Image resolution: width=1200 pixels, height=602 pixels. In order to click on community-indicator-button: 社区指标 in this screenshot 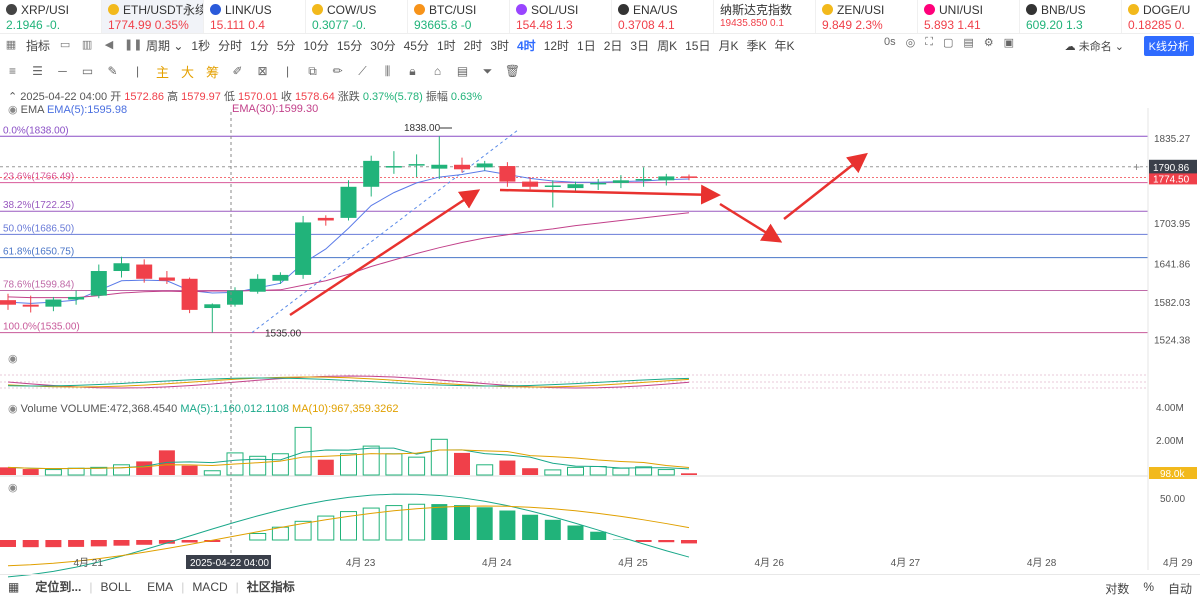, I will do `click(271, 586)`.